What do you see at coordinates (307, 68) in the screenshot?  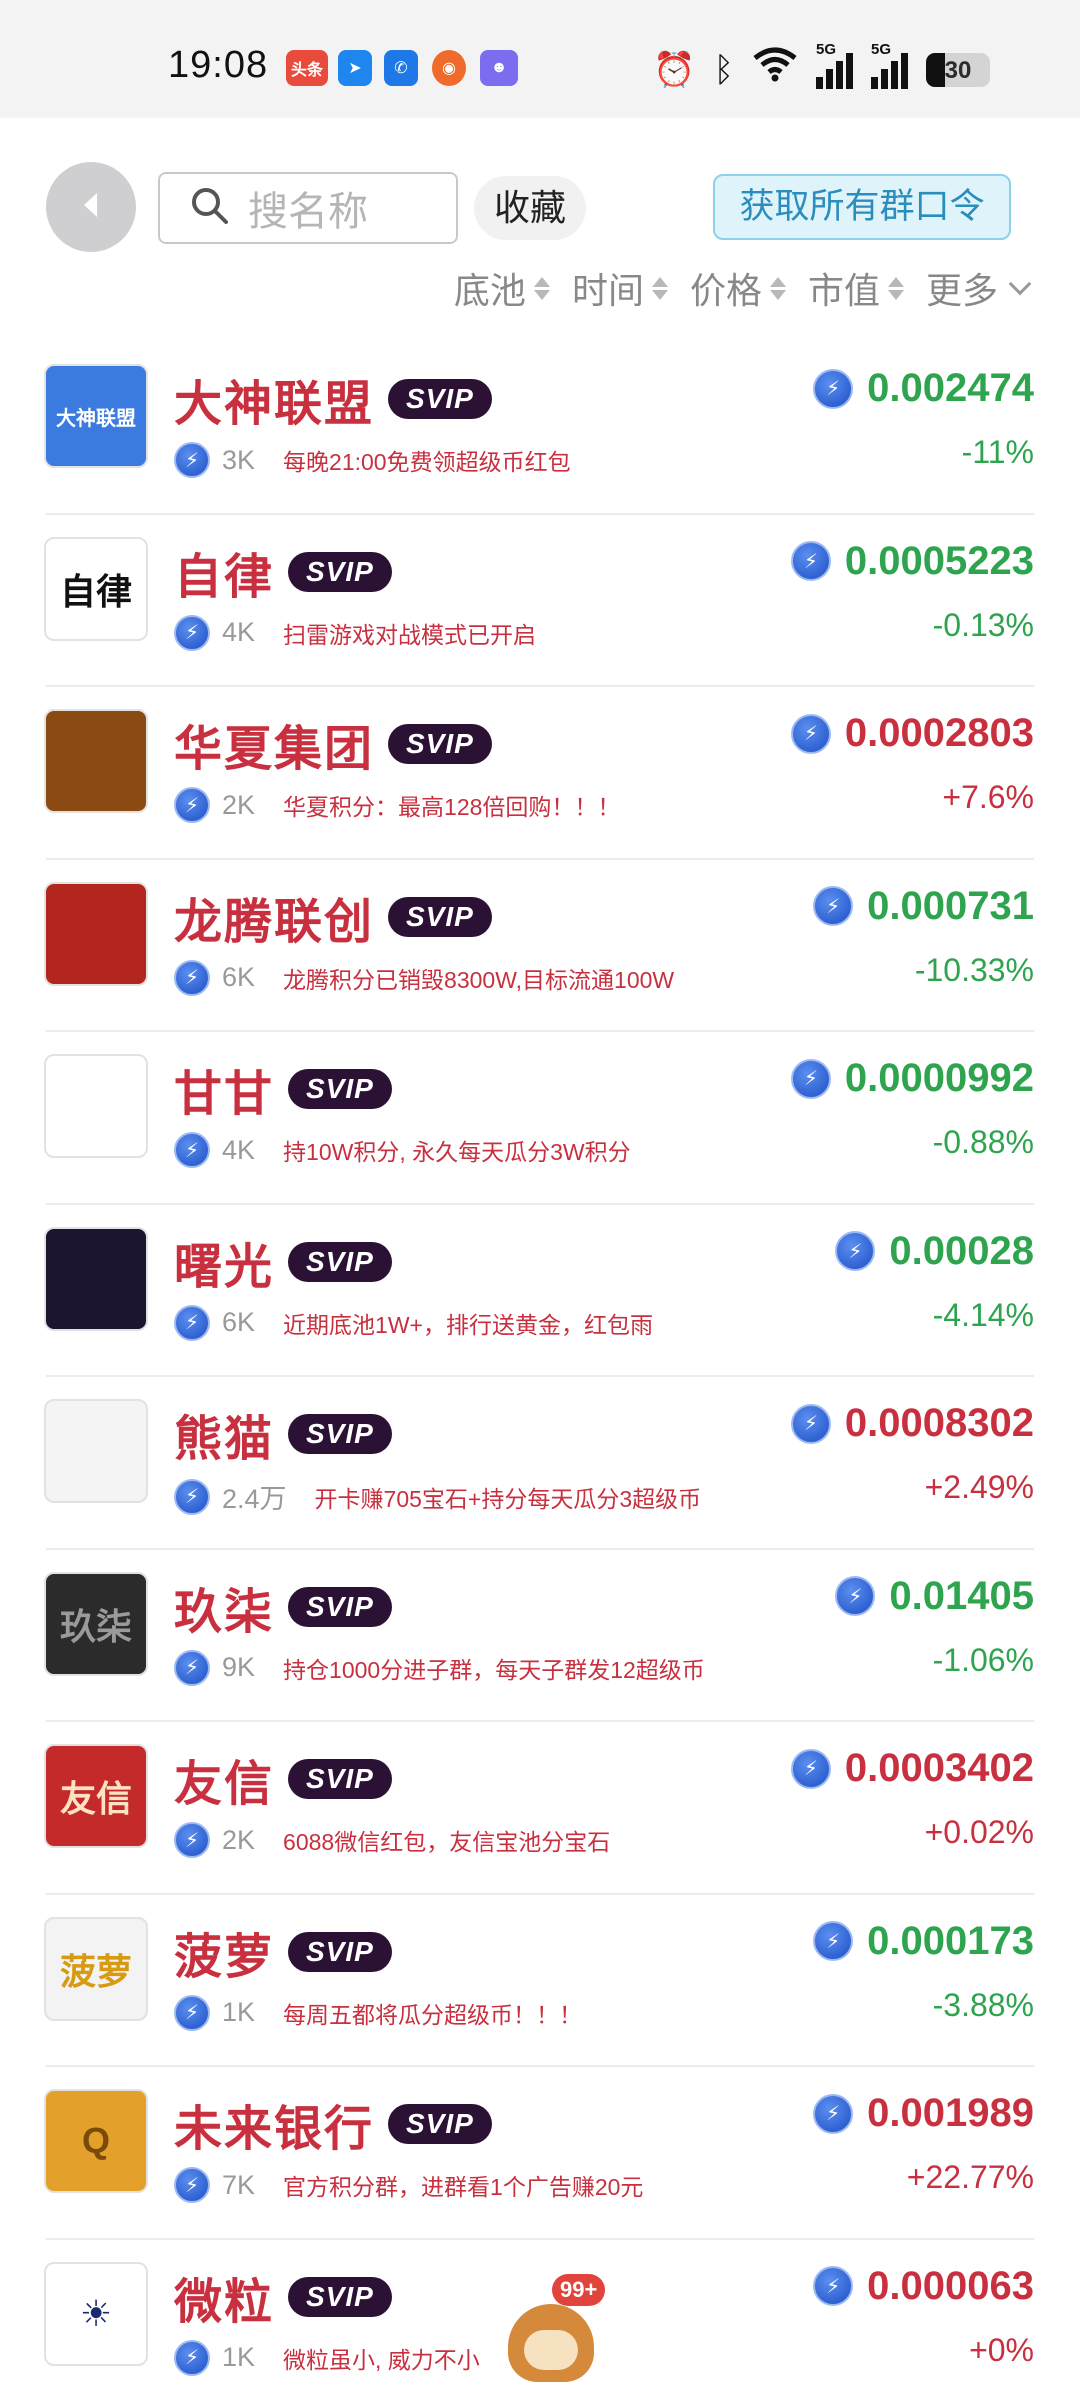 I see `toutiao-app-icon: 头条` at bounding box center [307, 68].